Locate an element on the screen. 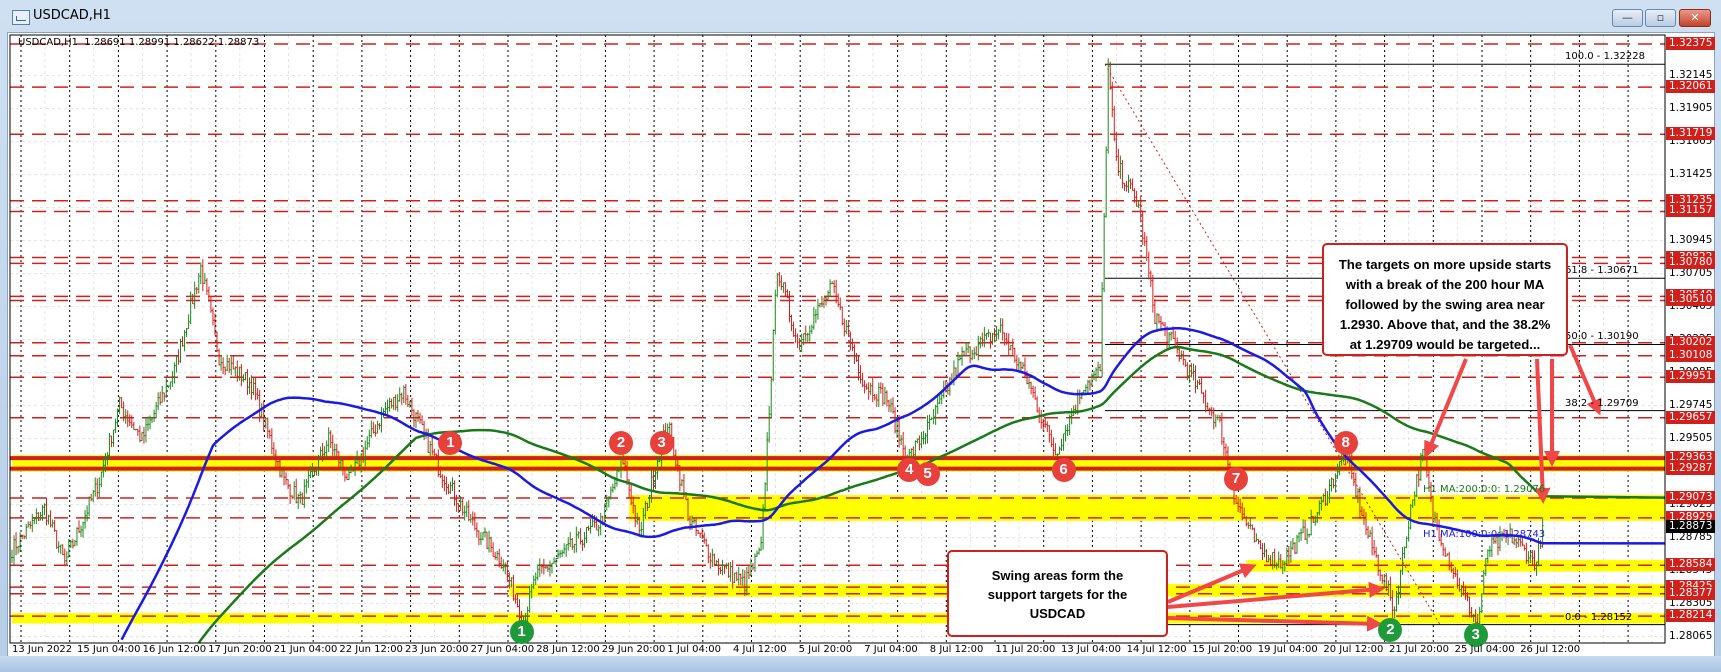 The height and width of the screenshot is (672, 1721). annotation-line: followed by the swing area near is located at coordinates (1445, 304).